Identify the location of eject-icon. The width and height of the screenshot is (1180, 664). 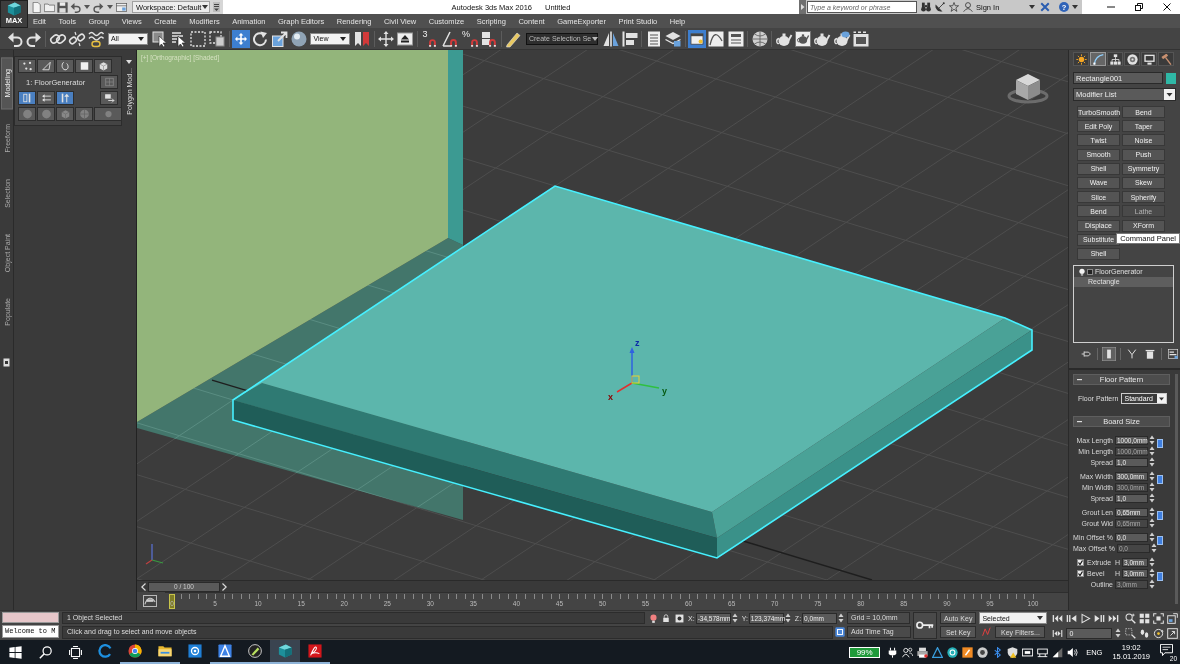
(405, 38).